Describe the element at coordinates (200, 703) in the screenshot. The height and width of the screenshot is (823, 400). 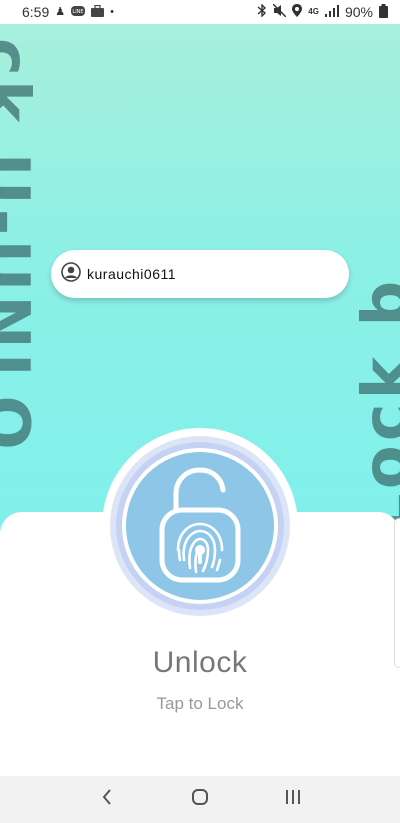
I see `lock-hint-label: Tap to Lock` at that location.